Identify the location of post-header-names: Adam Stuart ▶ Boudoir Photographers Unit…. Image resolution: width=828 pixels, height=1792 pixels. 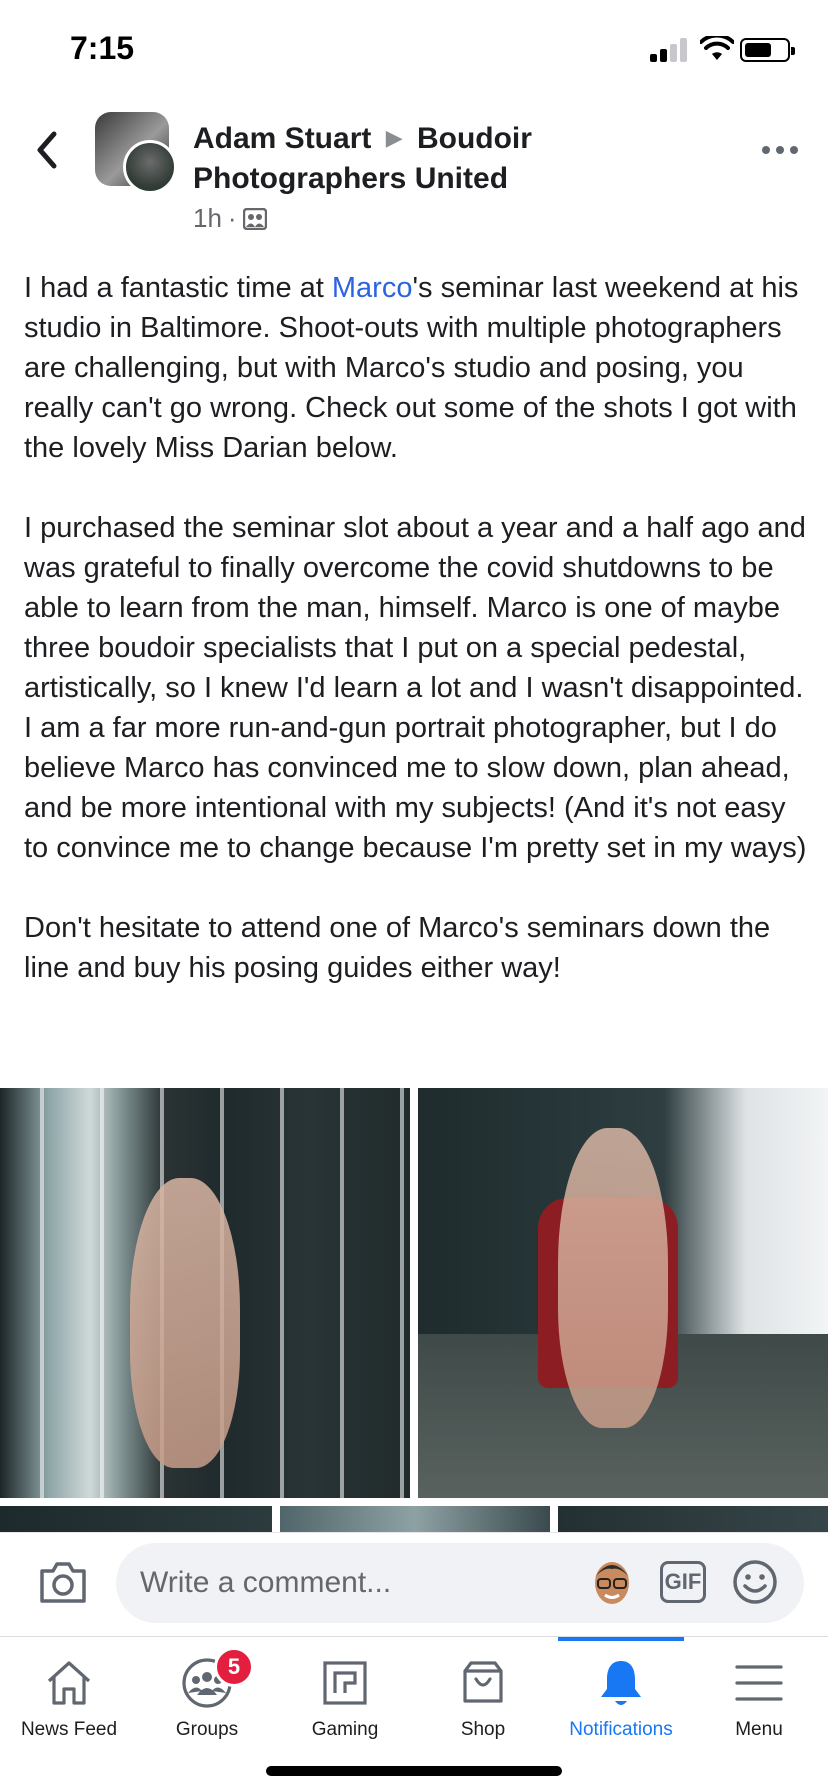
(393, 158).